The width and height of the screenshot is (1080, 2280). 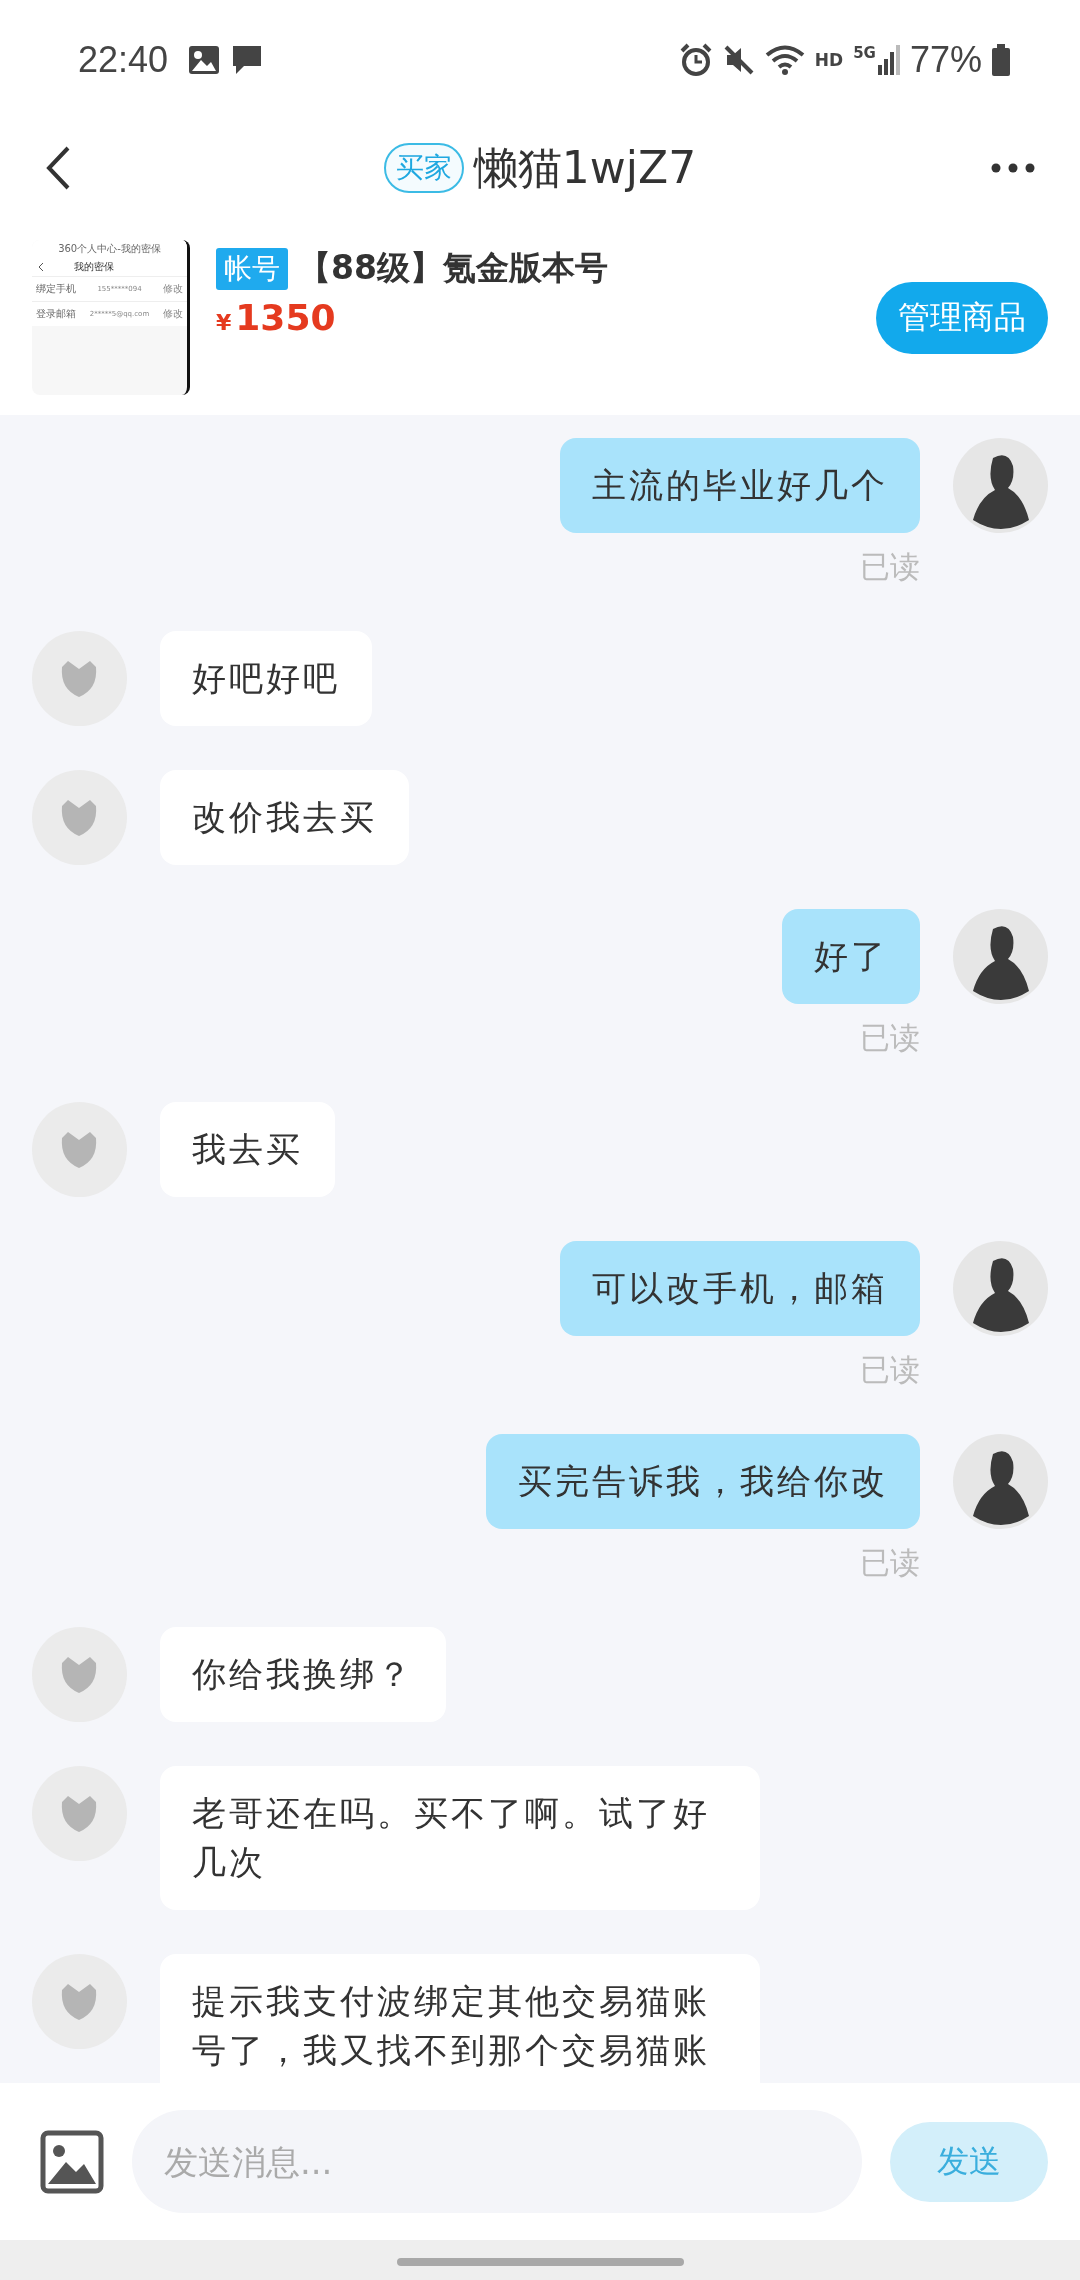 What do you see at coordinates (738, 60) in the screenshot?
I see `mute-icon` at bounding box center [738, 60].